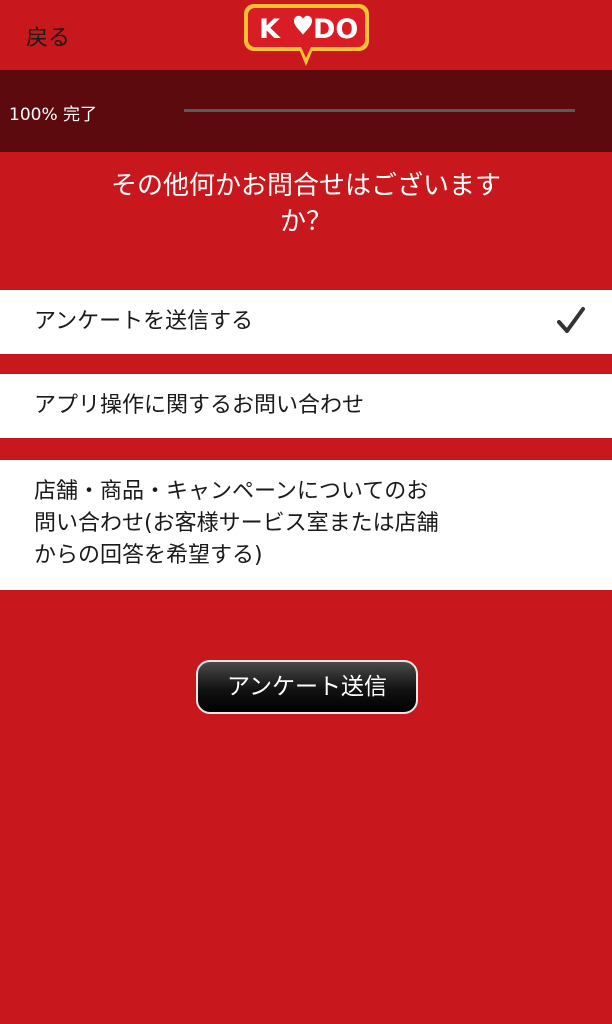  What do you see at coordinates (306, 204) in the screenshot?
I see `question-text: その他何かお問合せはございます か？` at bounding box center [306, 204].